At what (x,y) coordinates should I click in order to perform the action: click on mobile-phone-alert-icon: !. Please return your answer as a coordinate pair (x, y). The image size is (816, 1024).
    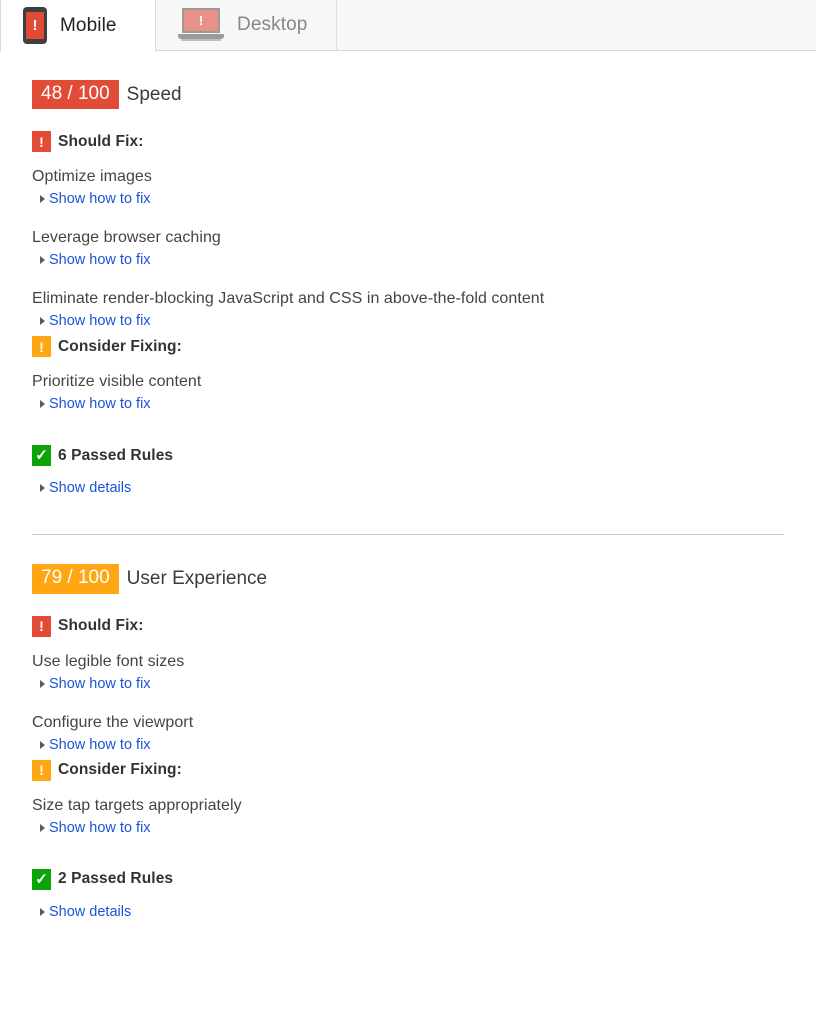
    Looking at the image, I should click on (35, 25).